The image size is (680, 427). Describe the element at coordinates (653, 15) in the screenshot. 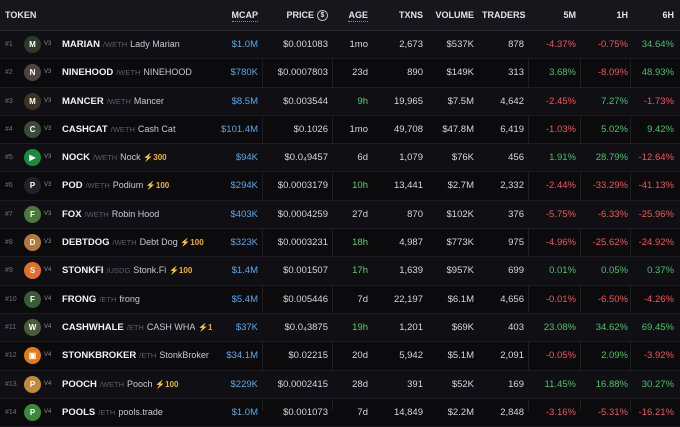

I see `header-6h: 6H` at that location.